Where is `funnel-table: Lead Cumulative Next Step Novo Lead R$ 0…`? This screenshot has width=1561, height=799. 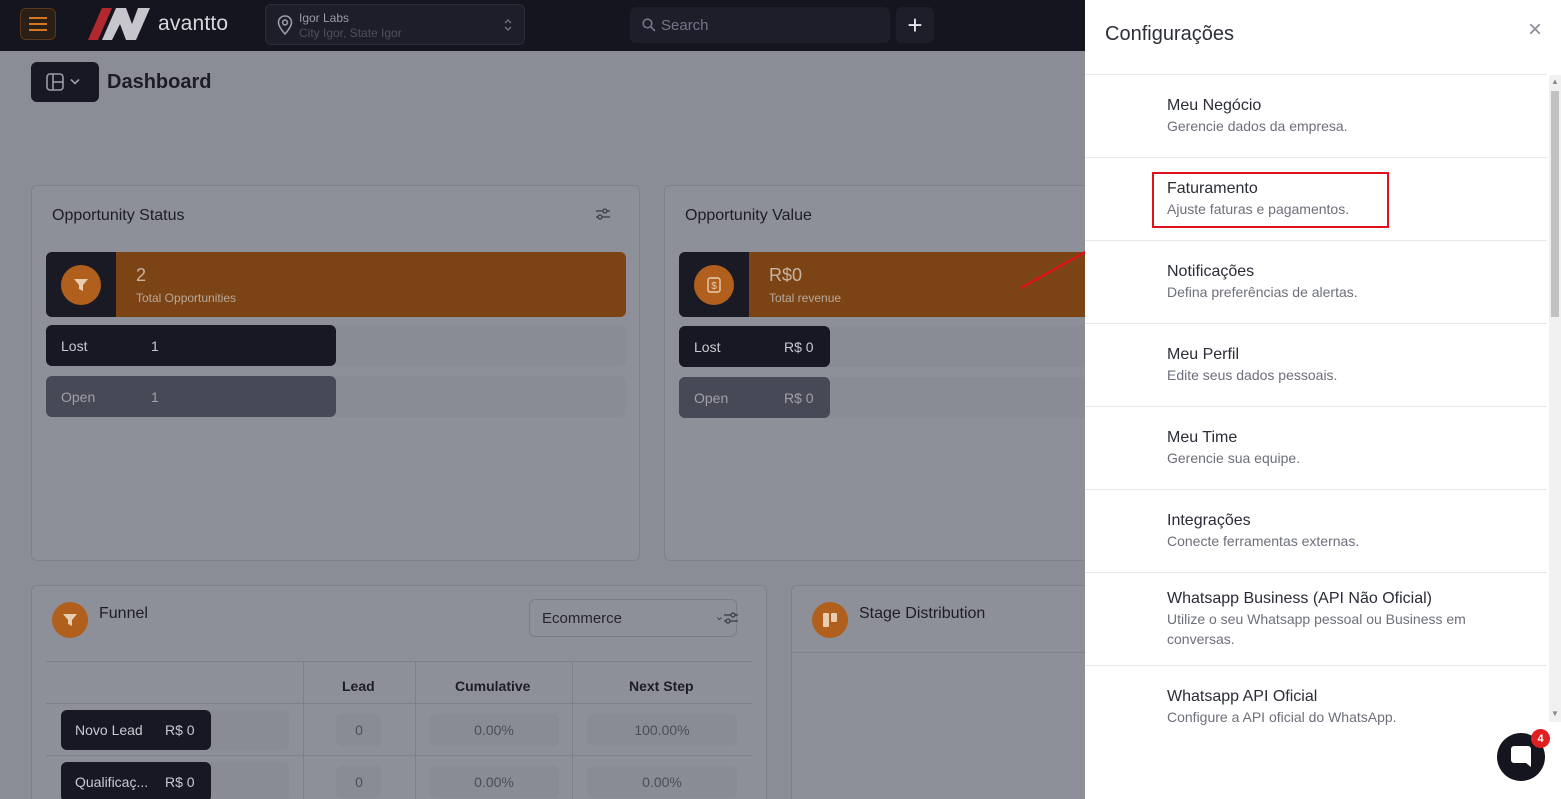
funnel-table: Lead Cumulative Next Step Novo Lead R$ 0… is located at coordinates (399, 730).